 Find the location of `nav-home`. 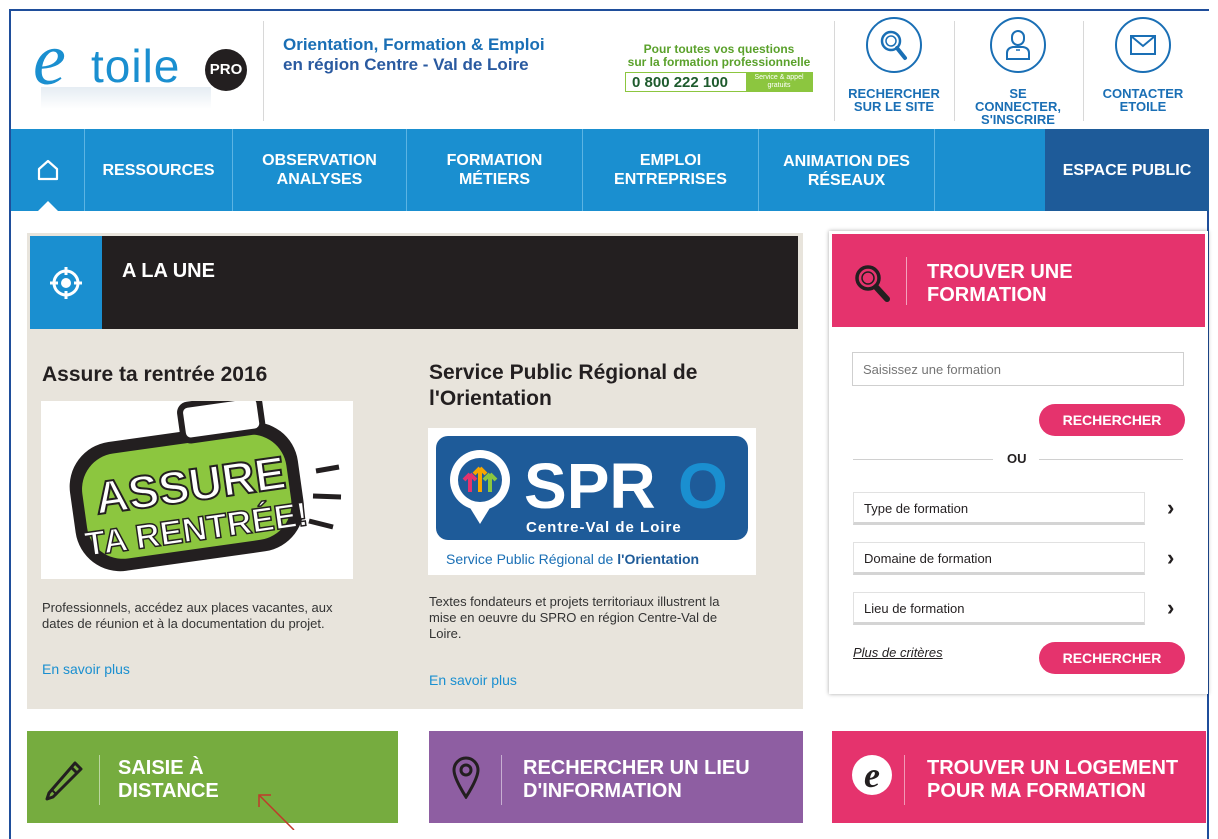

nav-home is located at coordinates (48, 170).